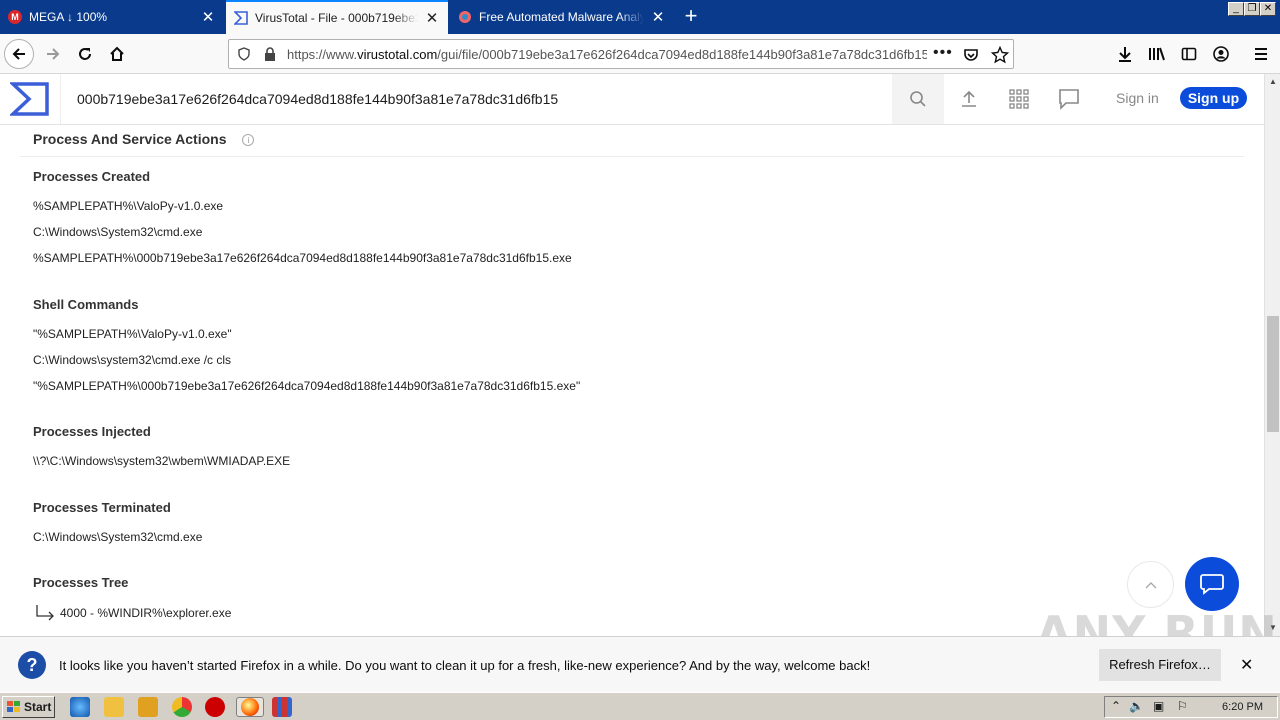  I want to click on reload-icon, so click(85, 54).